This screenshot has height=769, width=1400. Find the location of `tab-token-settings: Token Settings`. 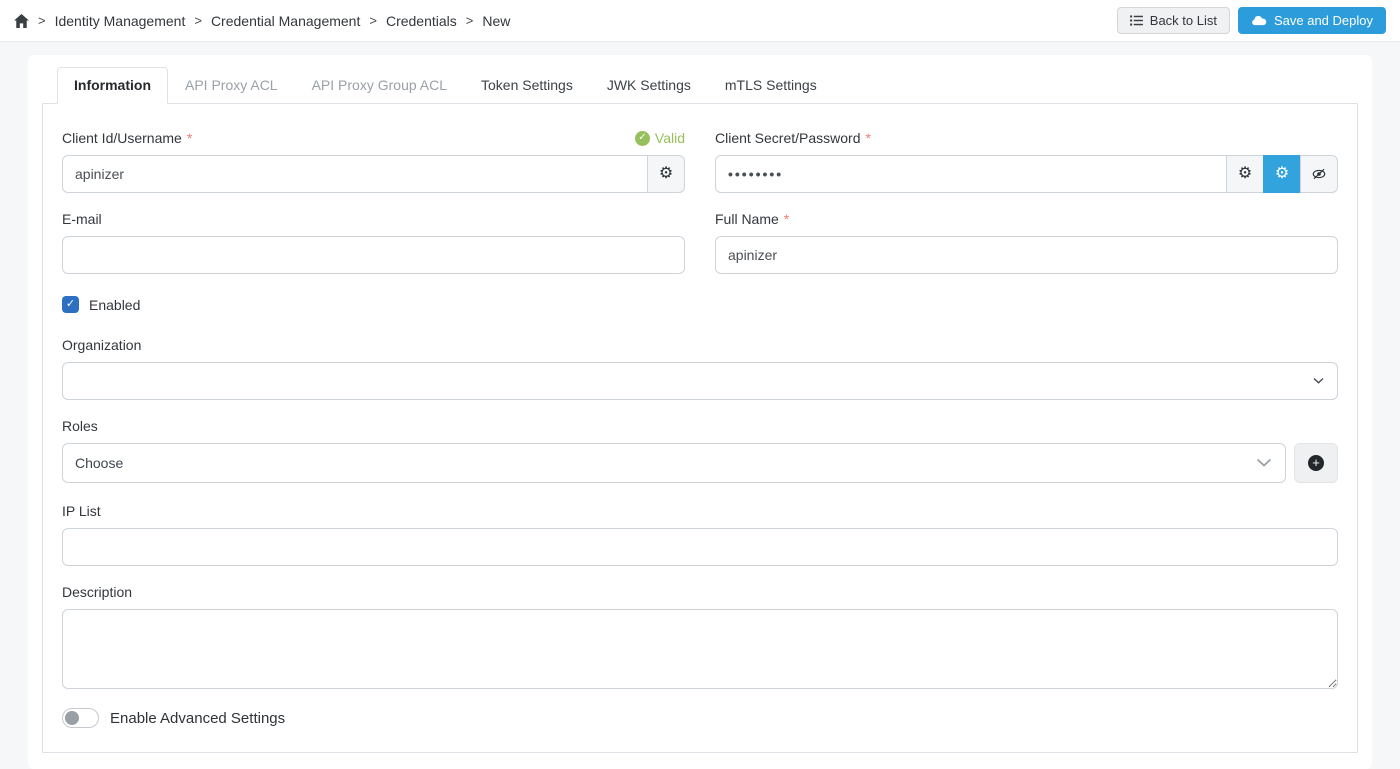

tab-token-settings: Token Settings is located at coordinates (527, 85).